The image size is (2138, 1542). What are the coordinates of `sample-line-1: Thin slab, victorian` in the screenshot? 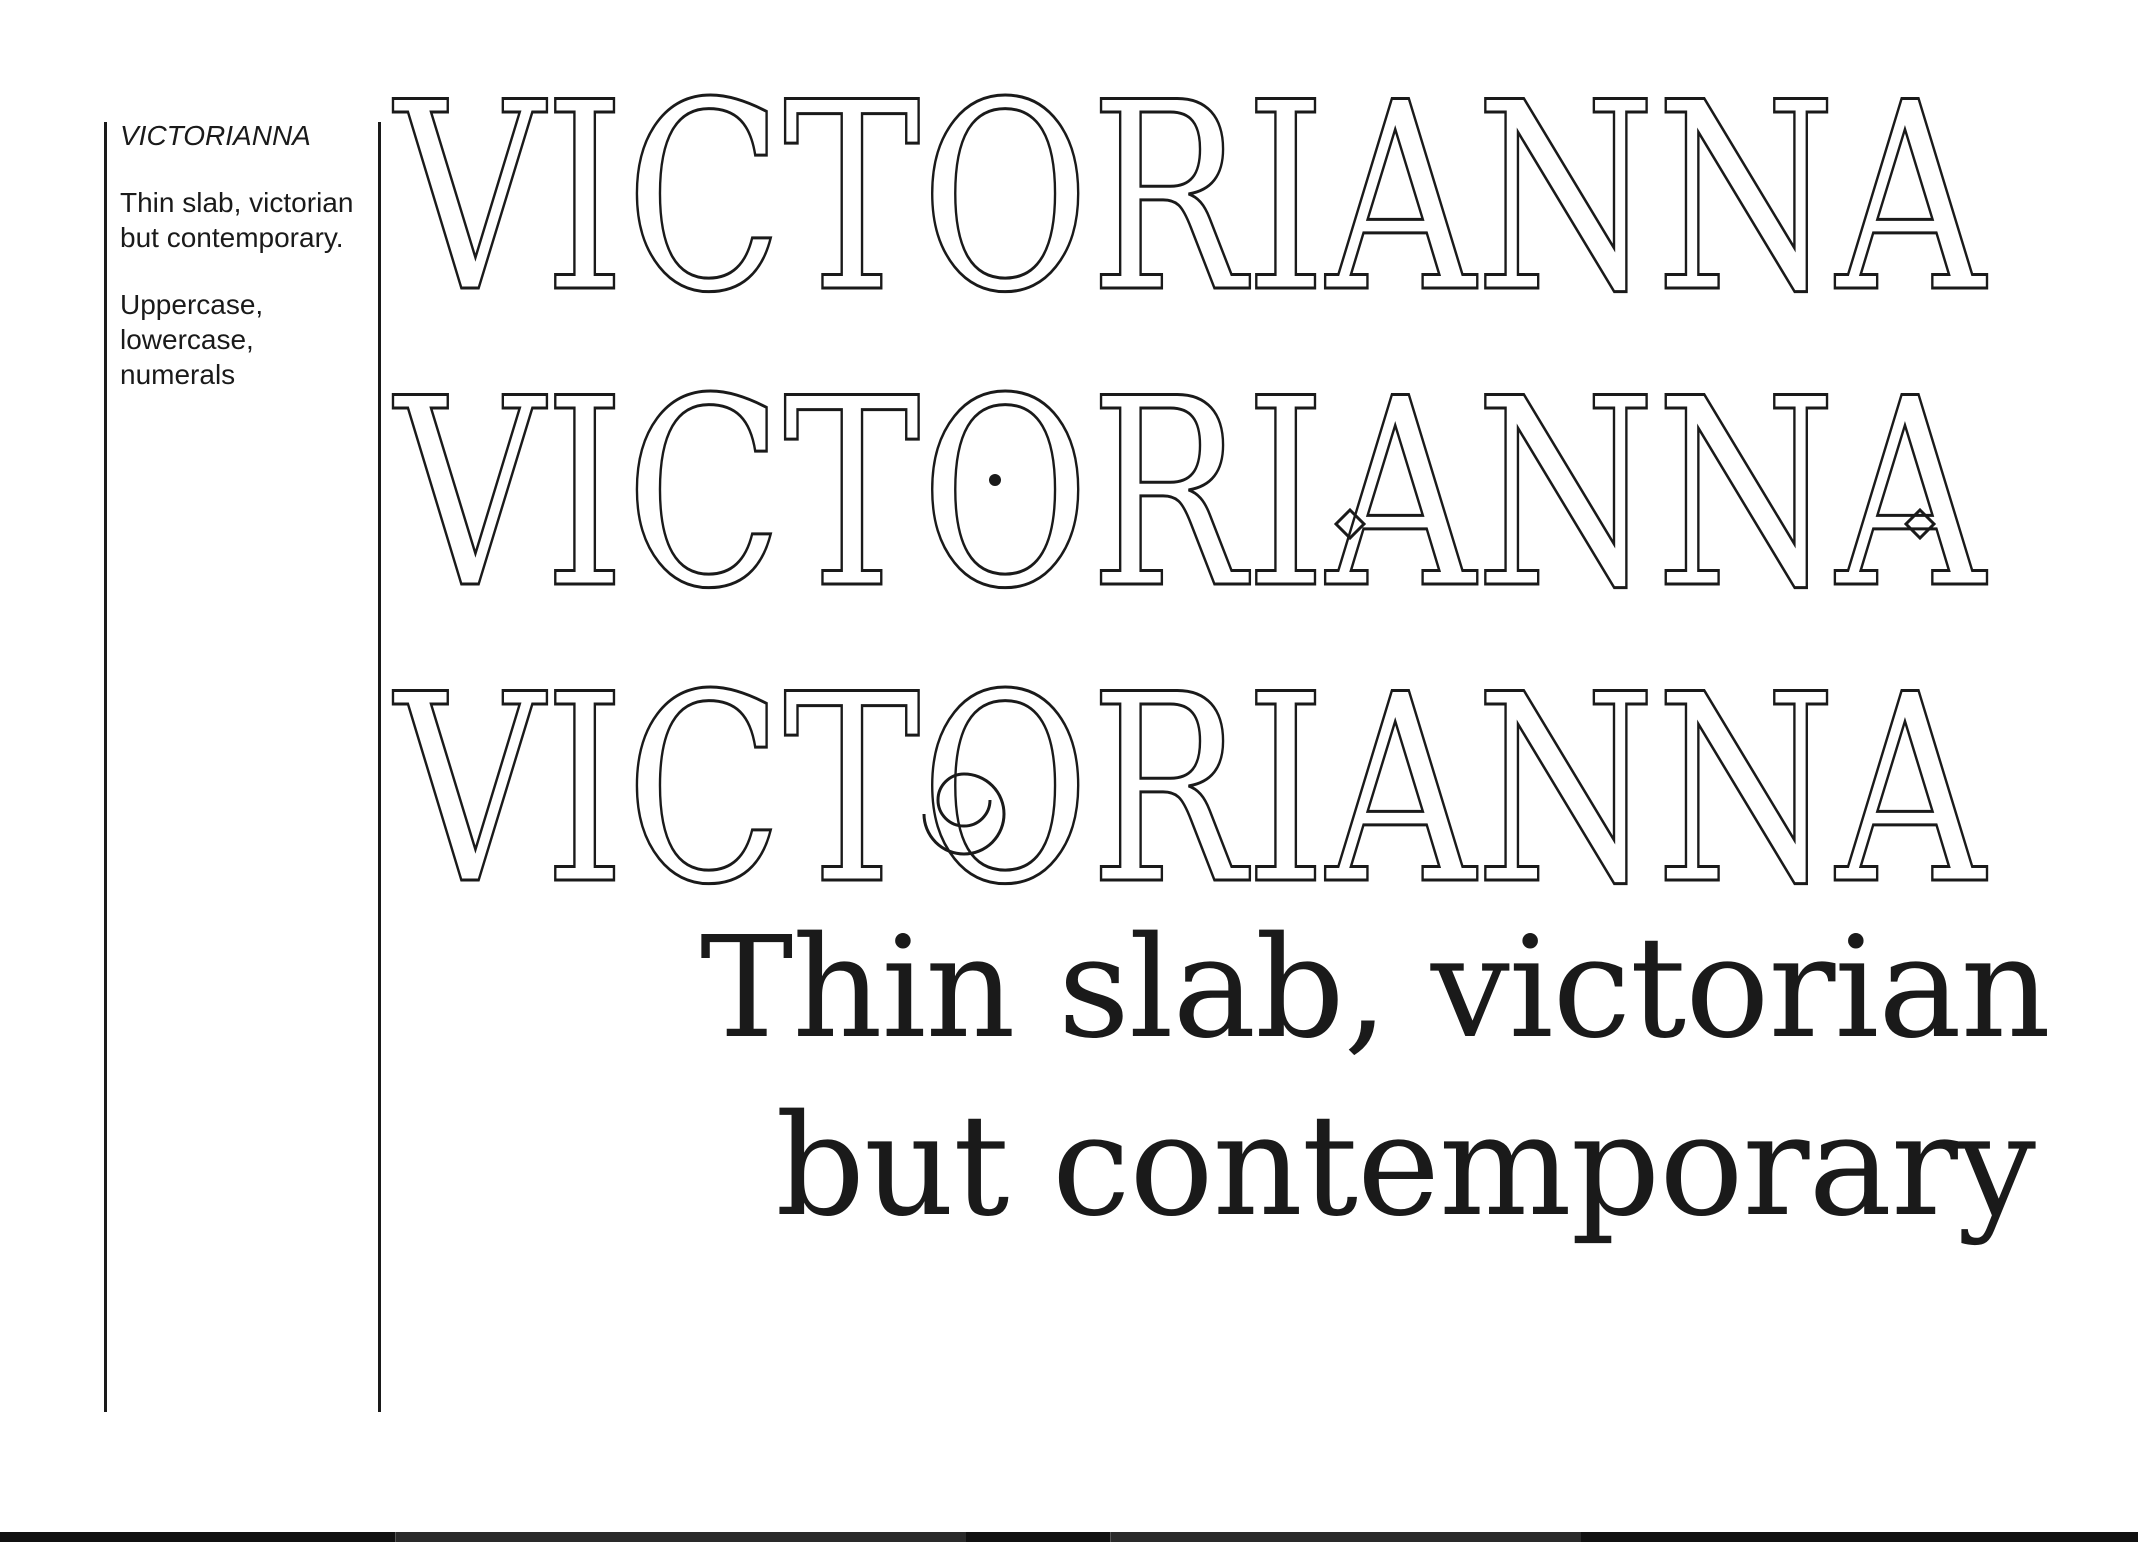 It's located at (1375, 988).